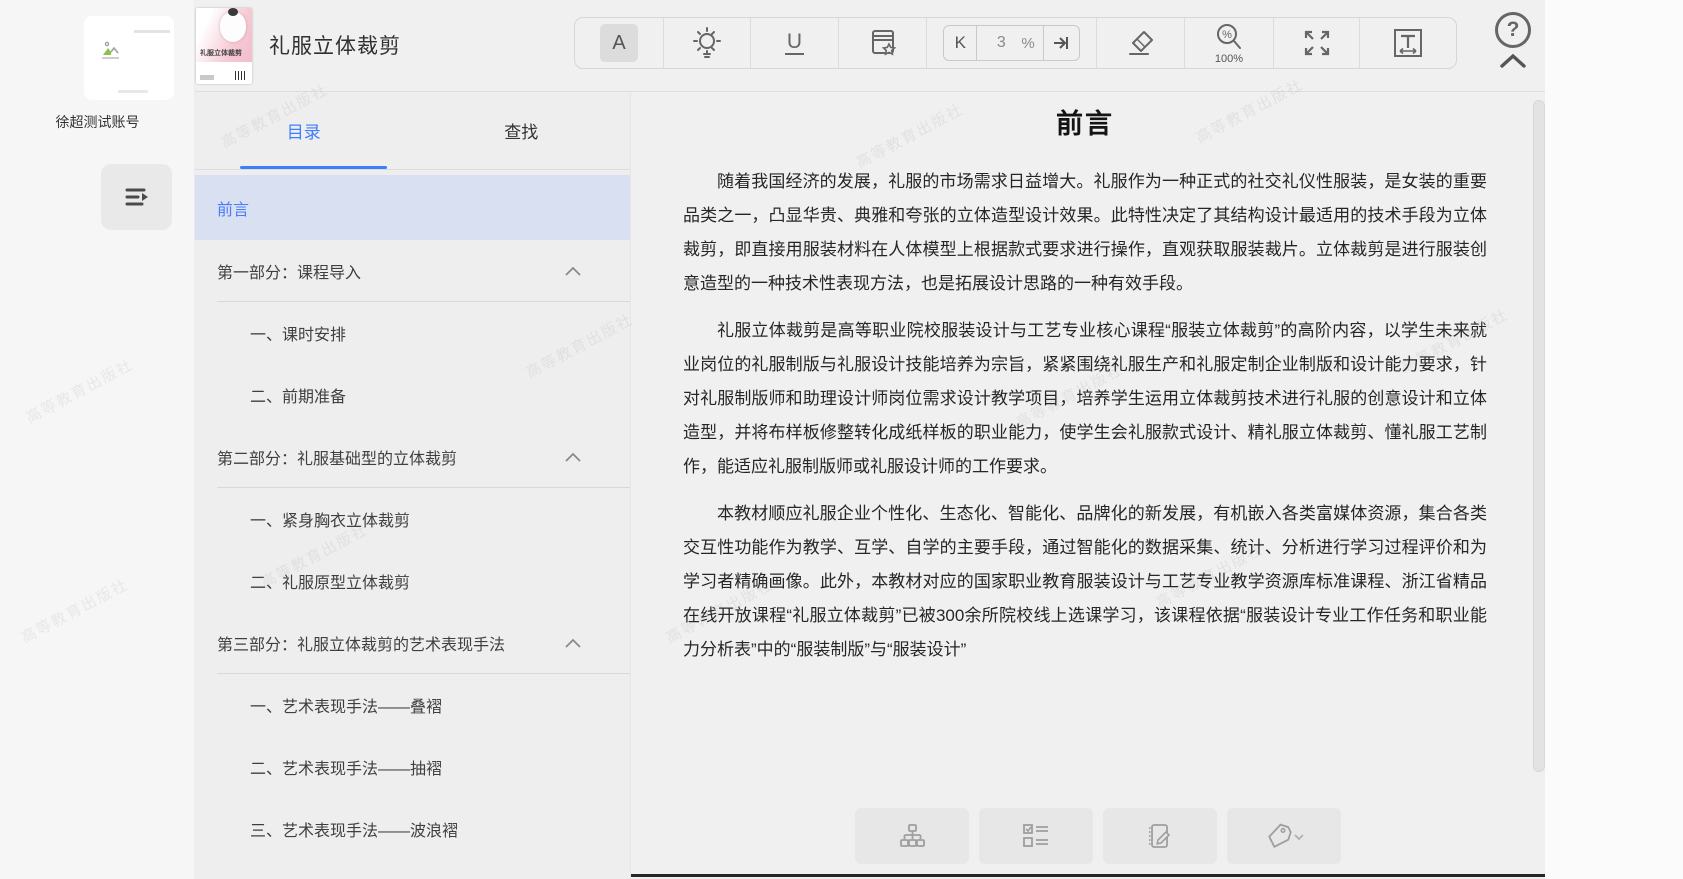  What do you see at coordinates (412, 333) in the screenshot?
I see `toc-item: 一、课时安排` at bounding box center [412, 333].